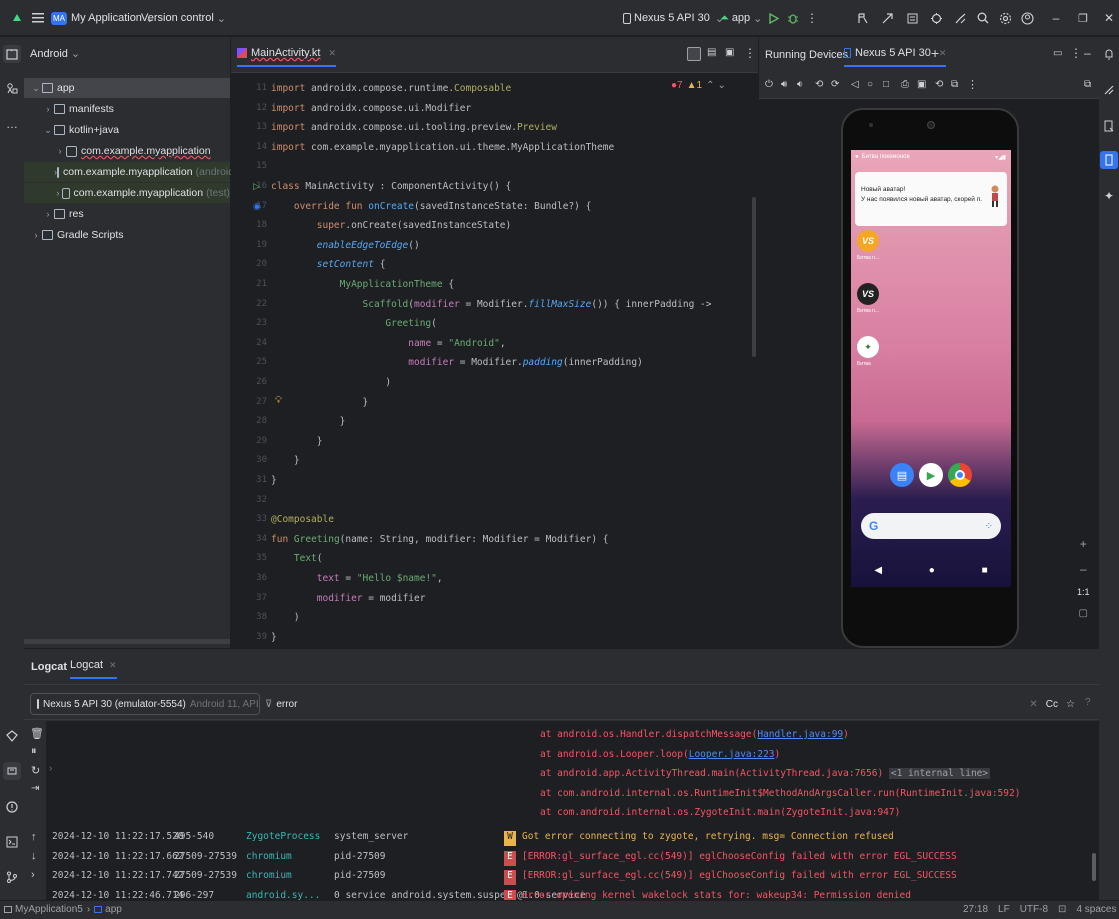 The width and height of the screenshot is (1119, 919). What do you see at coordinates (50, 768) in the screenshot?
I see `collapse-chevron-icon: ›` at bounding box center [50, 768].